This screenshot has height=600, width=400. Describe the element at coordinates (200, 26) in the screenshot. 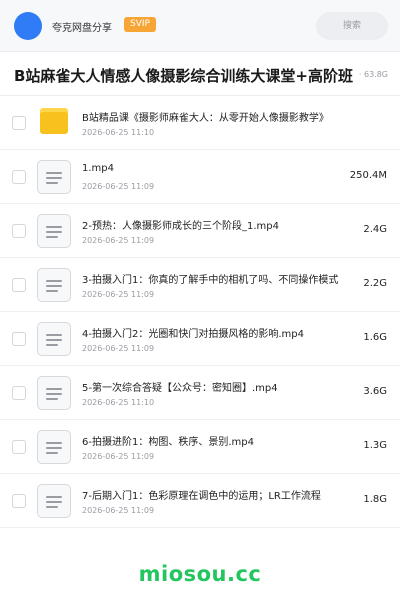

I see `top-header: 夸克网盘分享 SVIP 搜索` at that location.